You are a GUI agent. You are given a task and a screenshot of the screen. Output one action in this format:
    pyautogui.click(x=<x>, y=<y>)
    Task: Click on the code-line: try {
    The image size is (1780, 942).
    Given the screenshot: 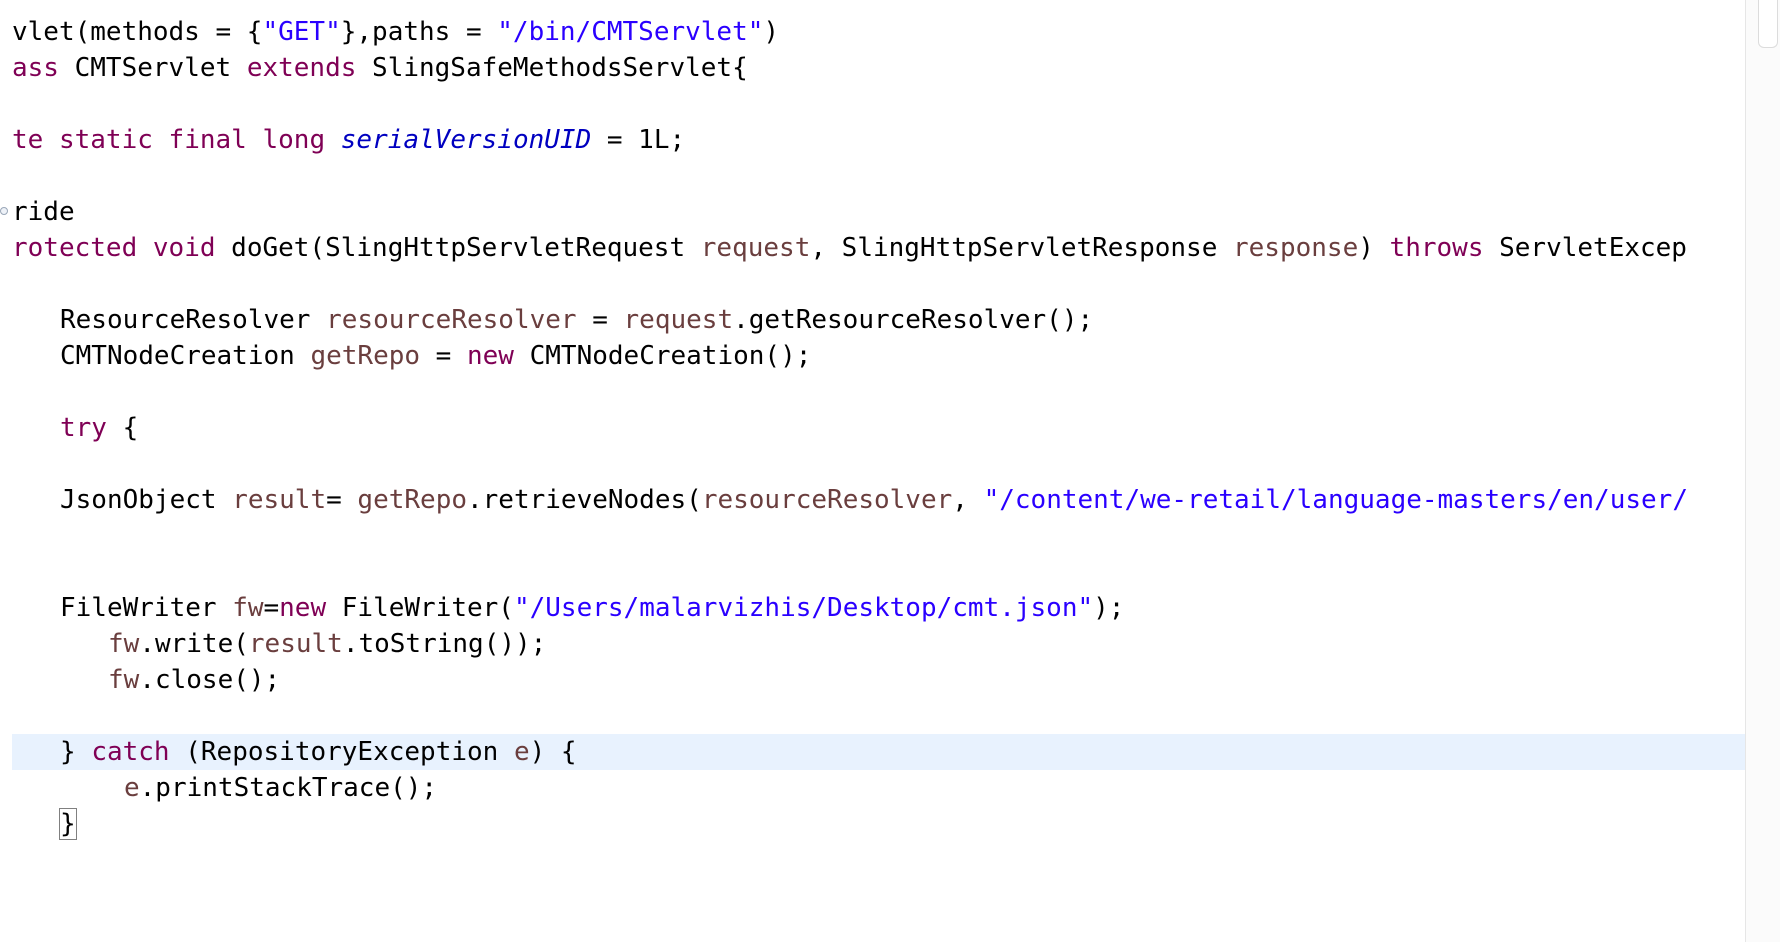 What is the action you would take?
    pyautogui.click(x=878, y=428)
    